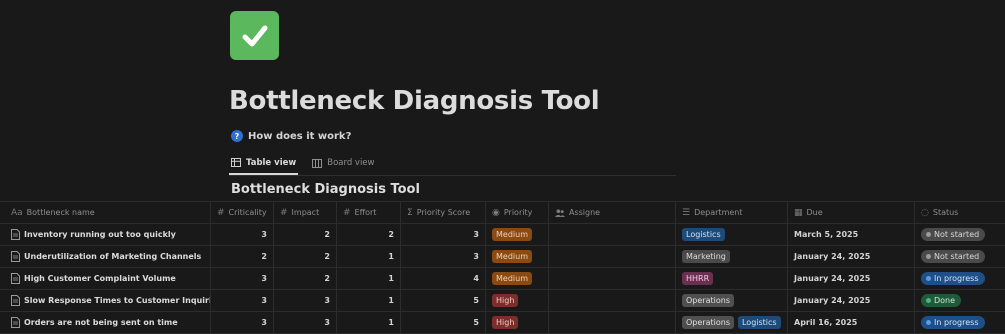 The height and width of the screenshot is (334, 1005). Describe the element at coordinates (798, 212) in the screenshot. I see `calendar-icon: ▦` at that location.